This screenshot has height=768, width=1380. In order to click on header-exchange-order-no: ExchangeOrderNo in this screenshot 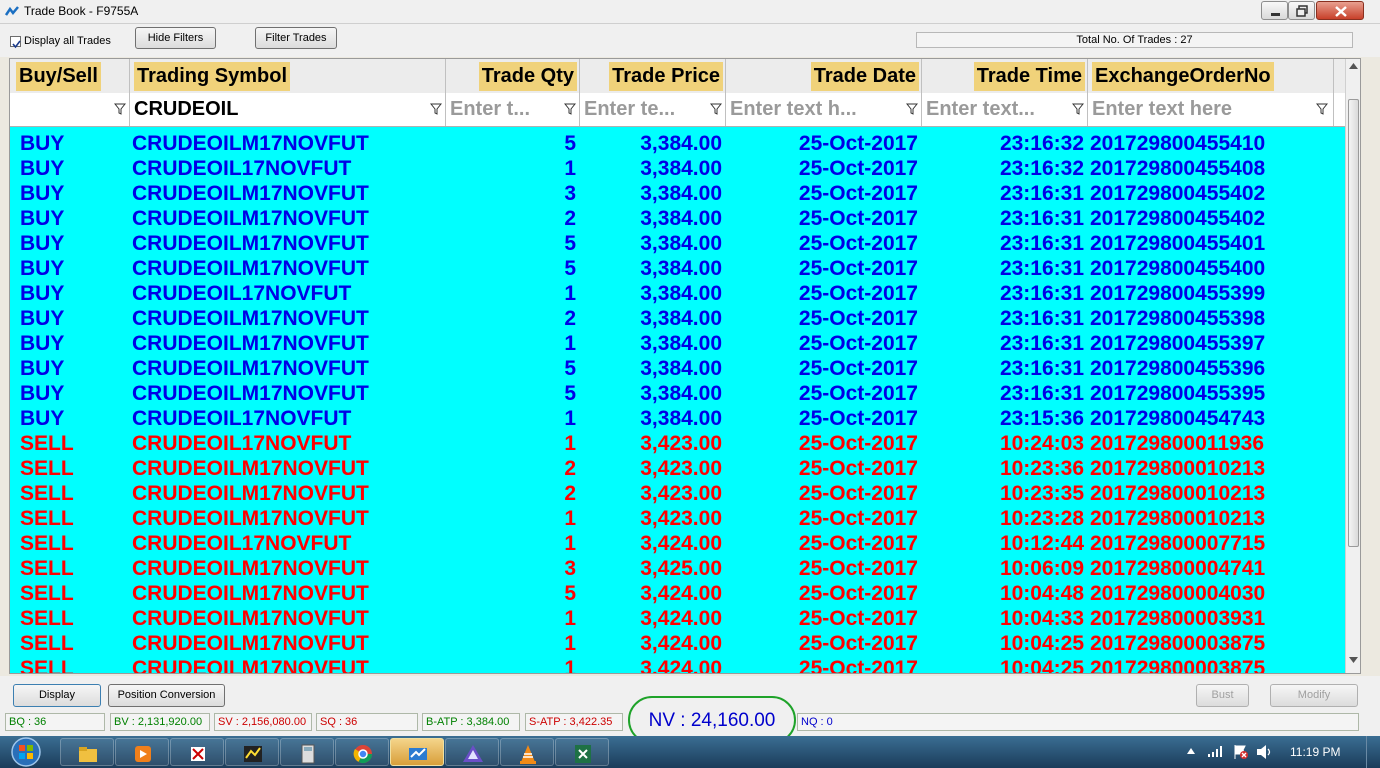, I will do `click(1211, 76)`.